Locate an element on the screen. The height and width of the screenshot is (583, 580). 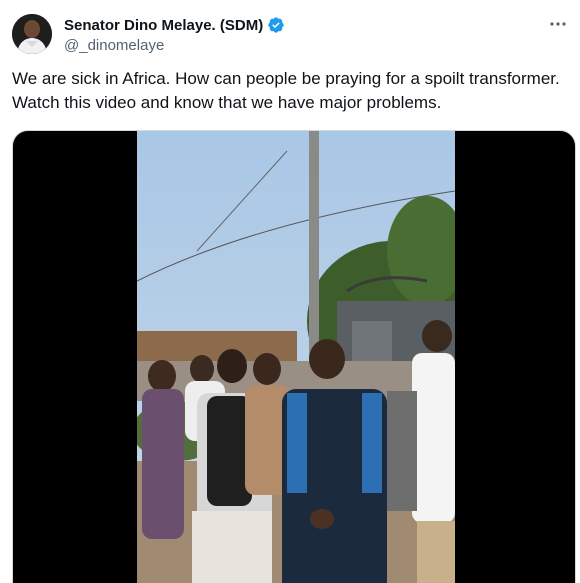
avatar is located at coordinates (32, 34).